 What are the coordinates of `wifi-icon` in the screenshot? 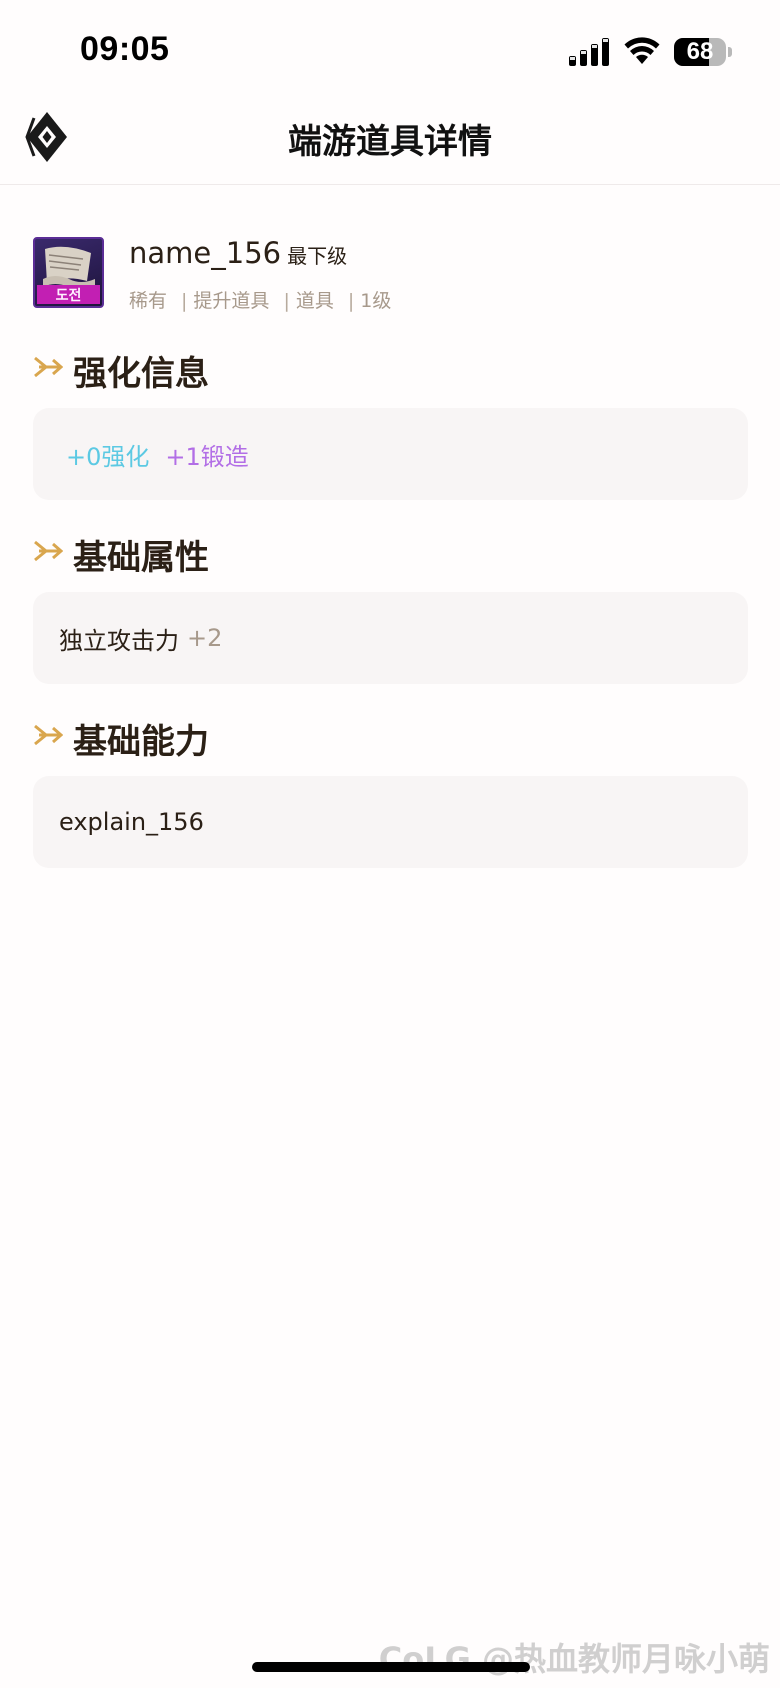 It's located at (642, 50).